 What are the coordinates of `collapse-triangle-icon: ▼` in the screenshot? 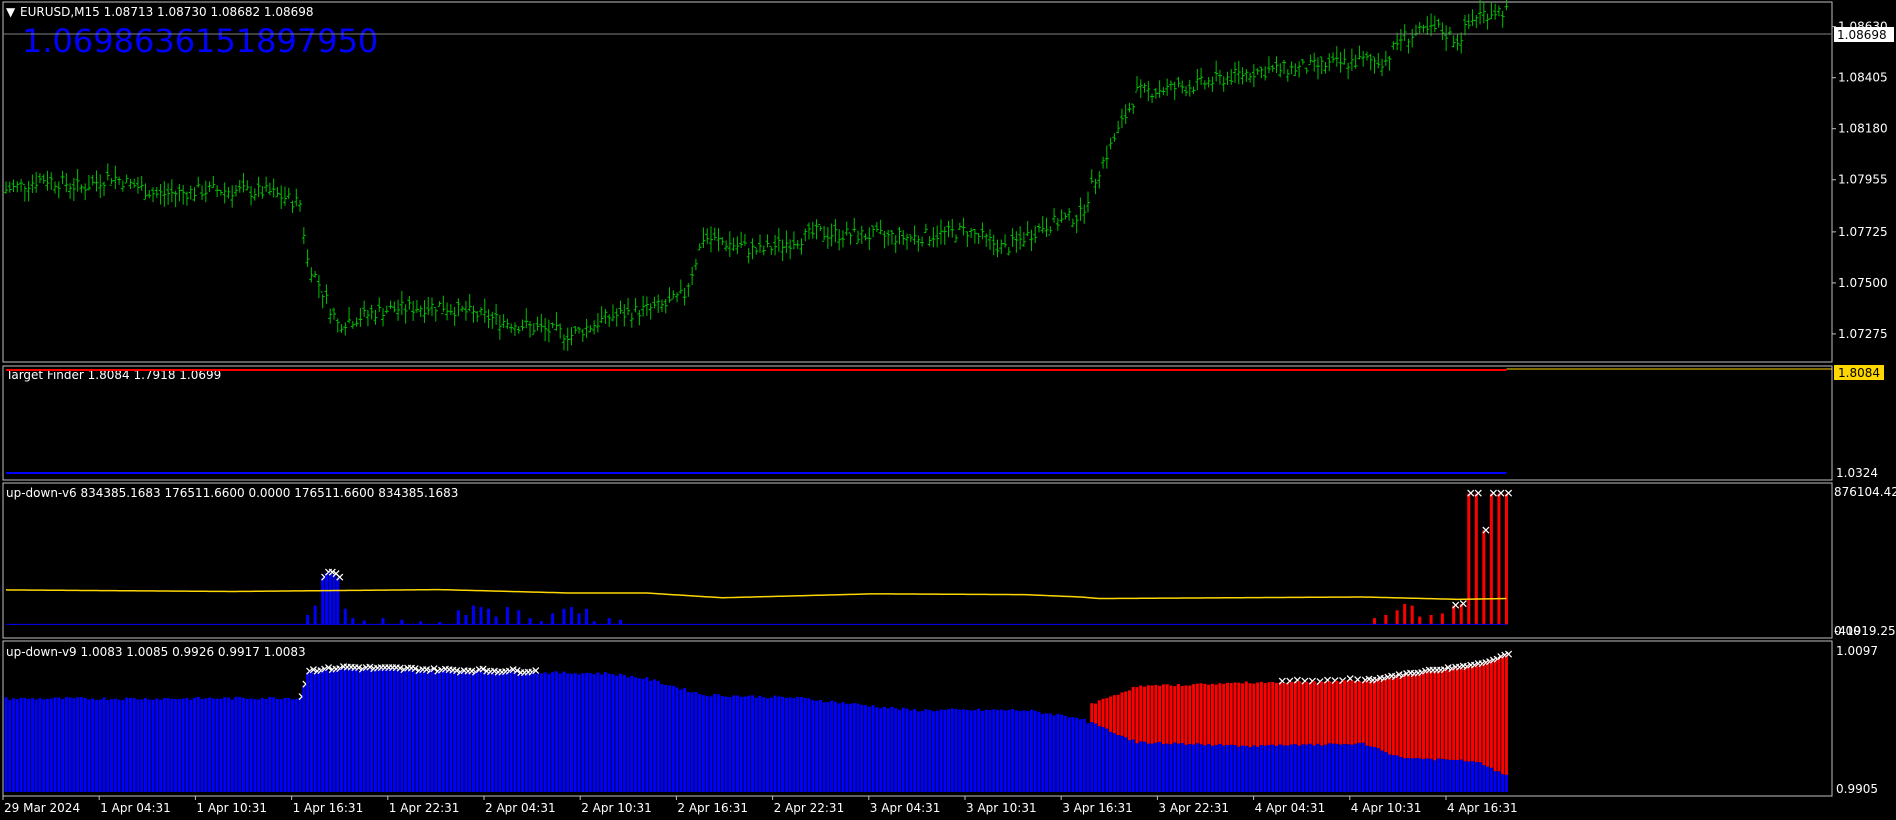 It's located at (11, 12).